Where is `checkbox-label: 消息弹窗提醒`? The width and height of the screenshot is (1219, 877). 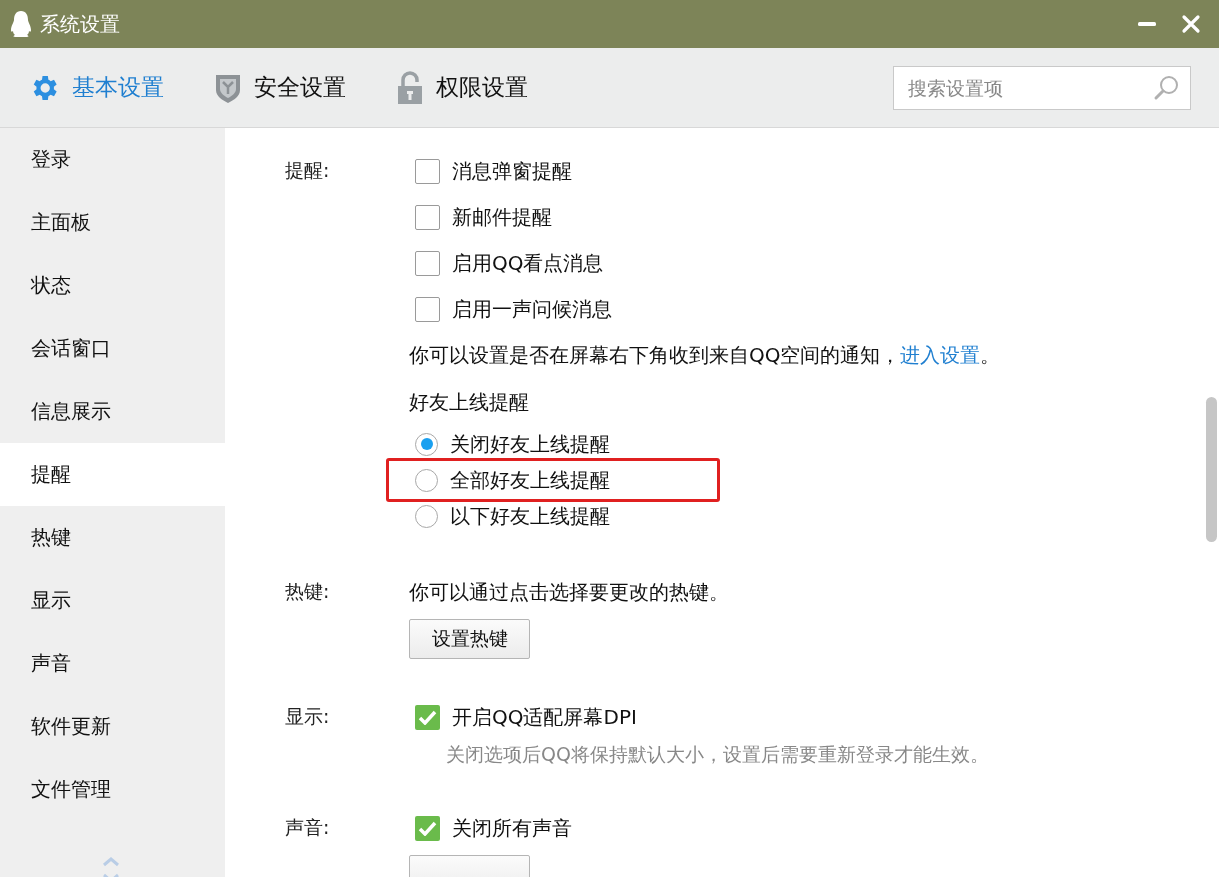
checkbox-label: 消息弹窗提醒 is located at coordinates (512, 171).